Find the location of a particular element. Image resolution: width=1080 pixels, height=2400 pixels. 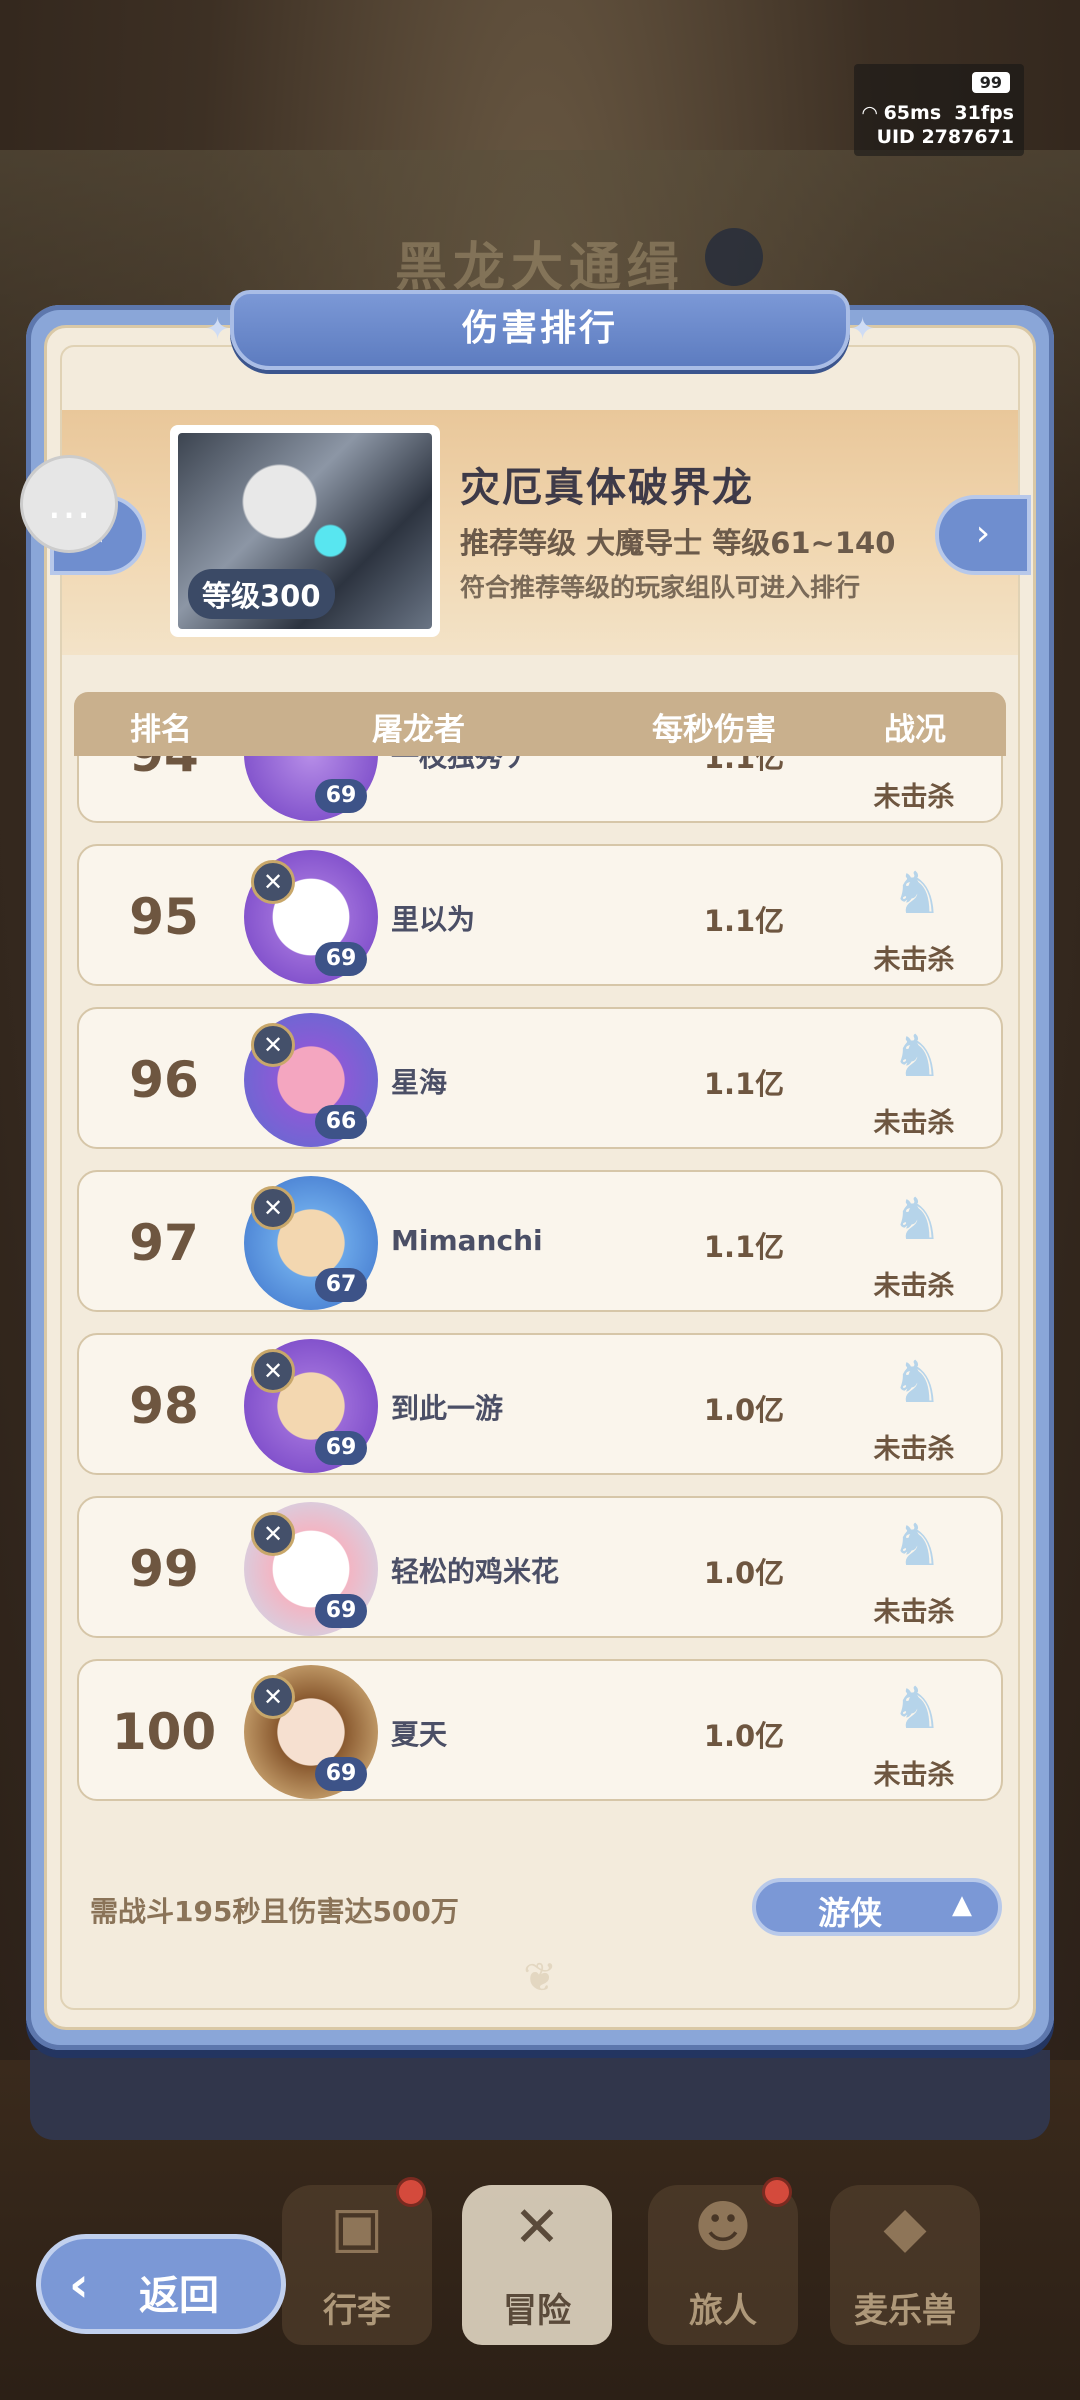

ranking-requirement: 需战斗195秒且伤害达500万 is located at coordinates (274, 1911).